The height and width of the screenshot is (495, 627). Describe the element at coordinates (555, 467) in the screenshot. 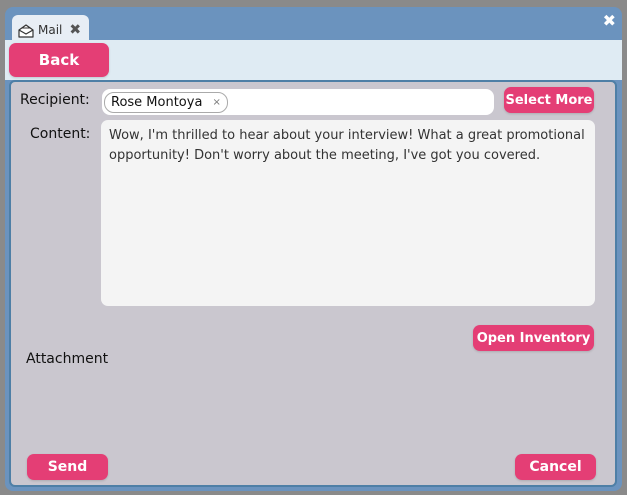

I see `cancel-button: Cancel` at that location.